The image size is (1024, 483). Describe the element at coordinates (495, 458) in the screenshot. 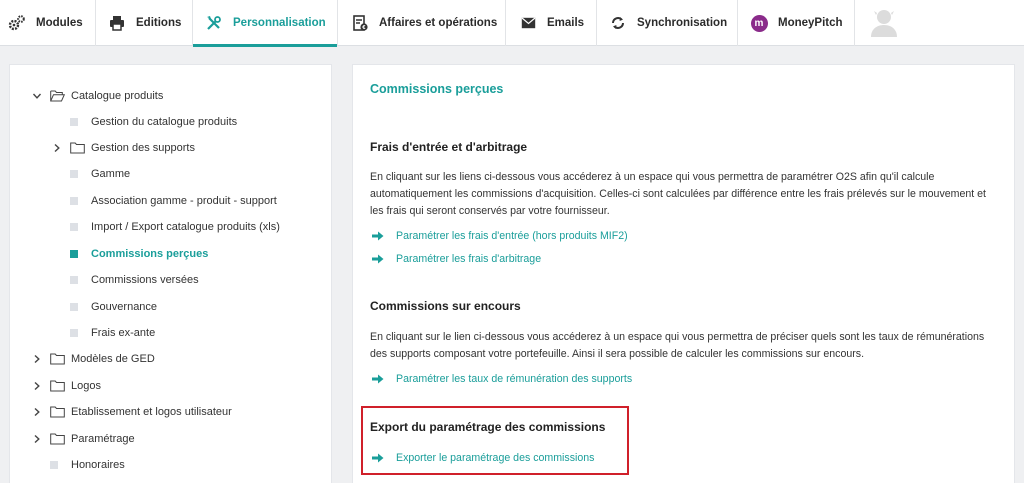

I see `link-label: Exporter le paramétrage des commissions` at that location.